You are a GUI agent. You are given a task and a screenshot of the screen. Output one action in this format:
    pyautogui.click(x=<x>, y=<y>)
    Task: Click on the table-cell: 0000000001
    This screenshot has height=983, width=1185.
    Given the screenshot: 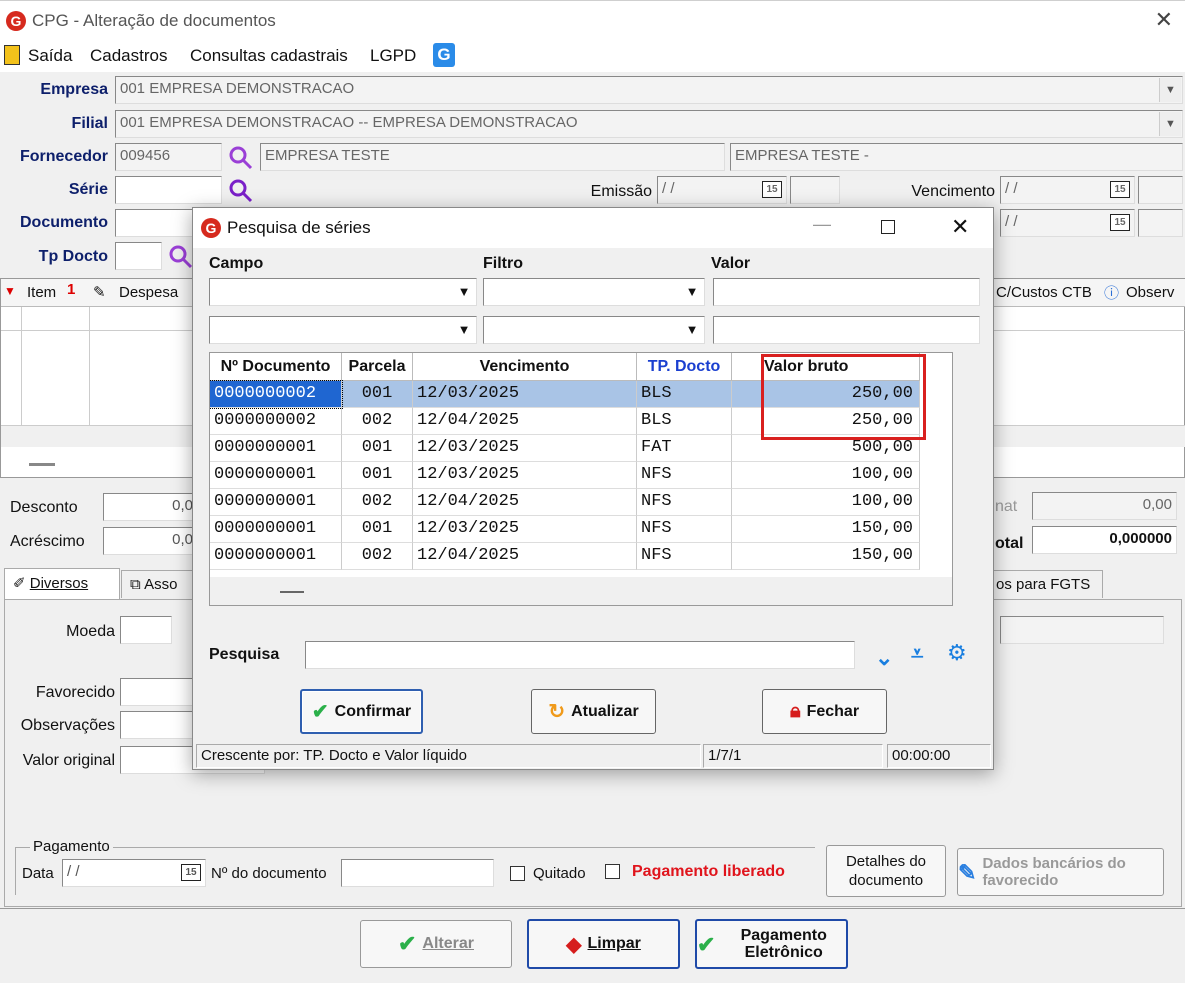 What is the action you would take?
    pyautogui.click(x=276, y=448)
    